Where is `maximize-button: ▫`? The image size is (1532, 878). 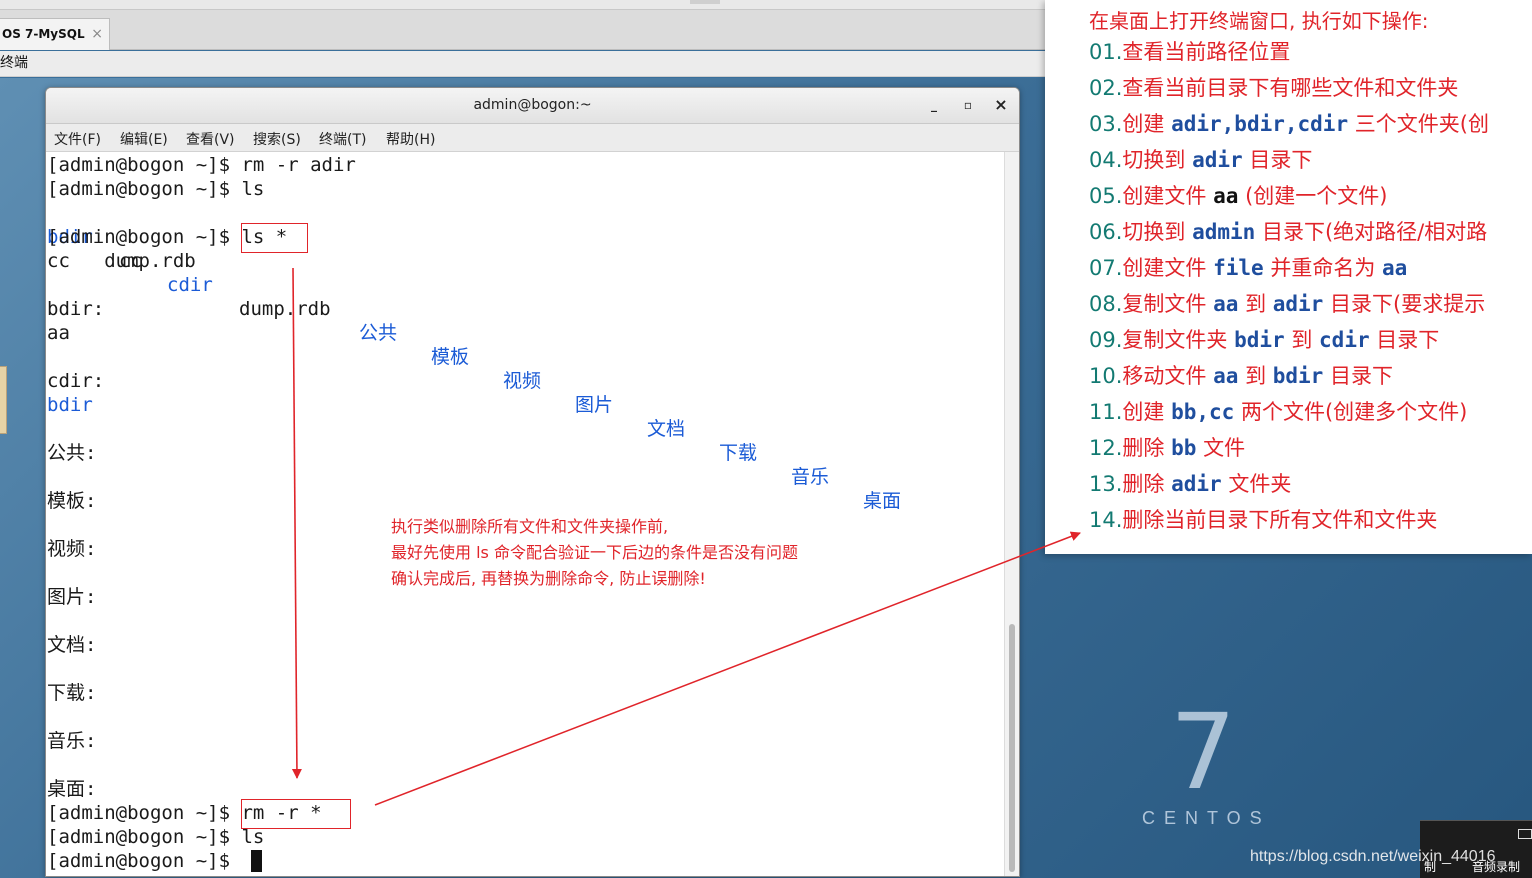
maximize-button: ▫ is located at coordinates (968, 106).